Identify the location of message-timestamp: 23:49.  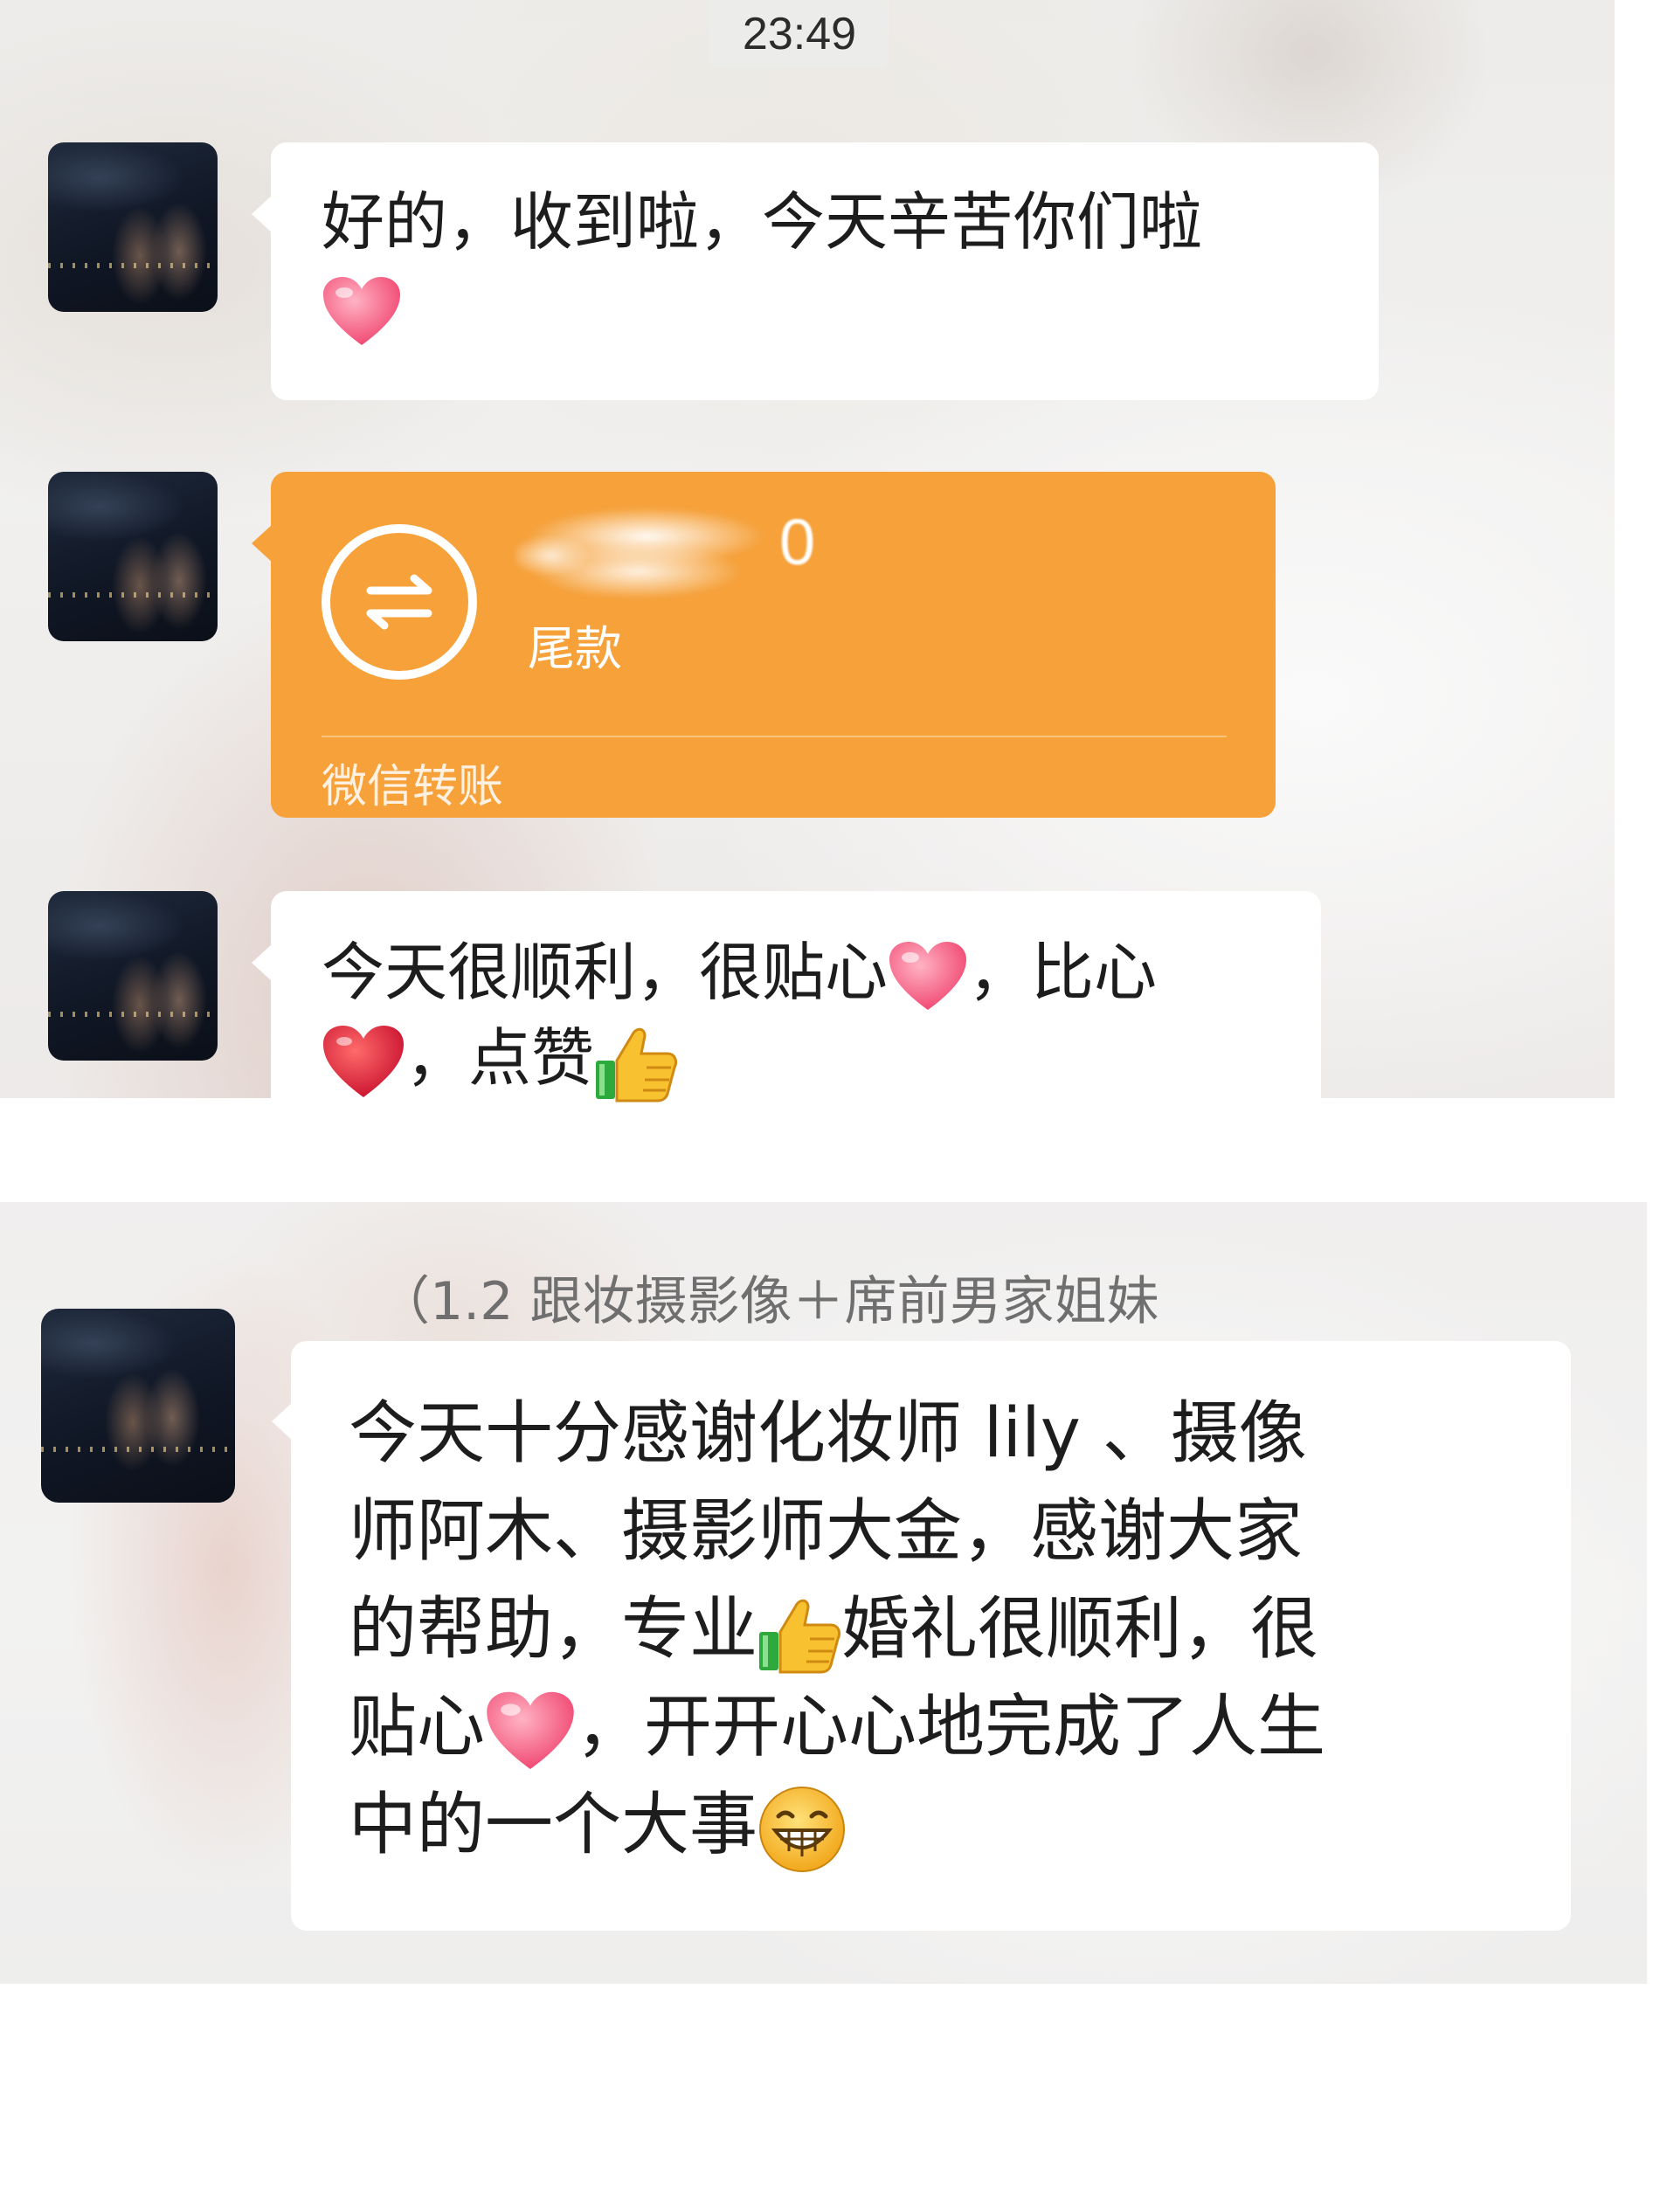
(799, 34).